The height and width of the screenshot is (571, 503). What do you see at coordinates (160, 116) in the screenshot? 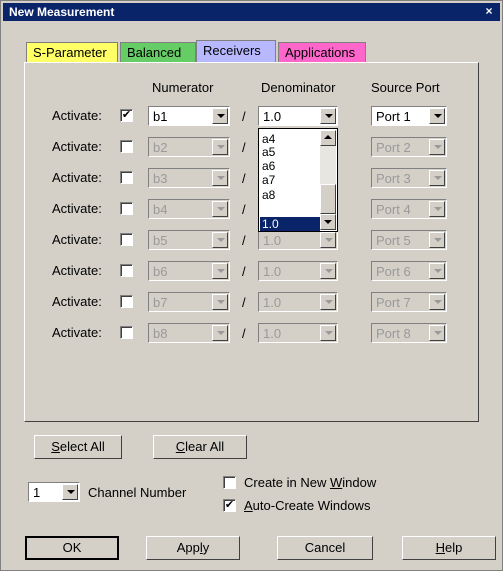
I see `numerator-value: b1` at bounding box center [160, 116].